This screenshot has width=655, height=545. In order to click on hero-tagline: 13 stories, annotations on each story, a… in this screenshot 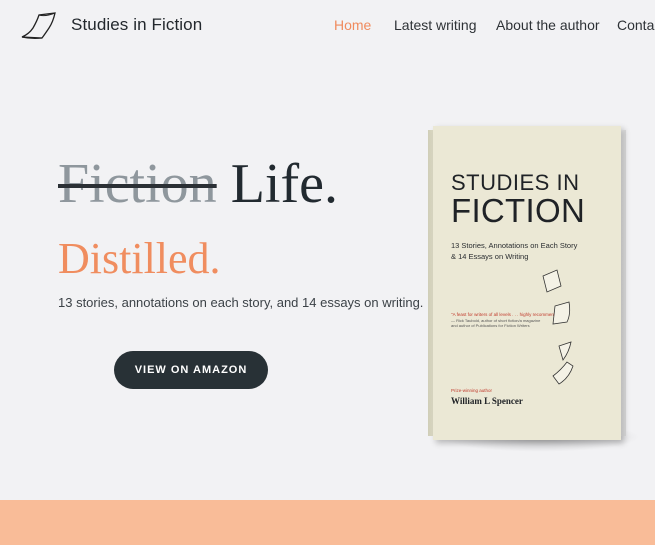, I will do `click(241, 302)`.